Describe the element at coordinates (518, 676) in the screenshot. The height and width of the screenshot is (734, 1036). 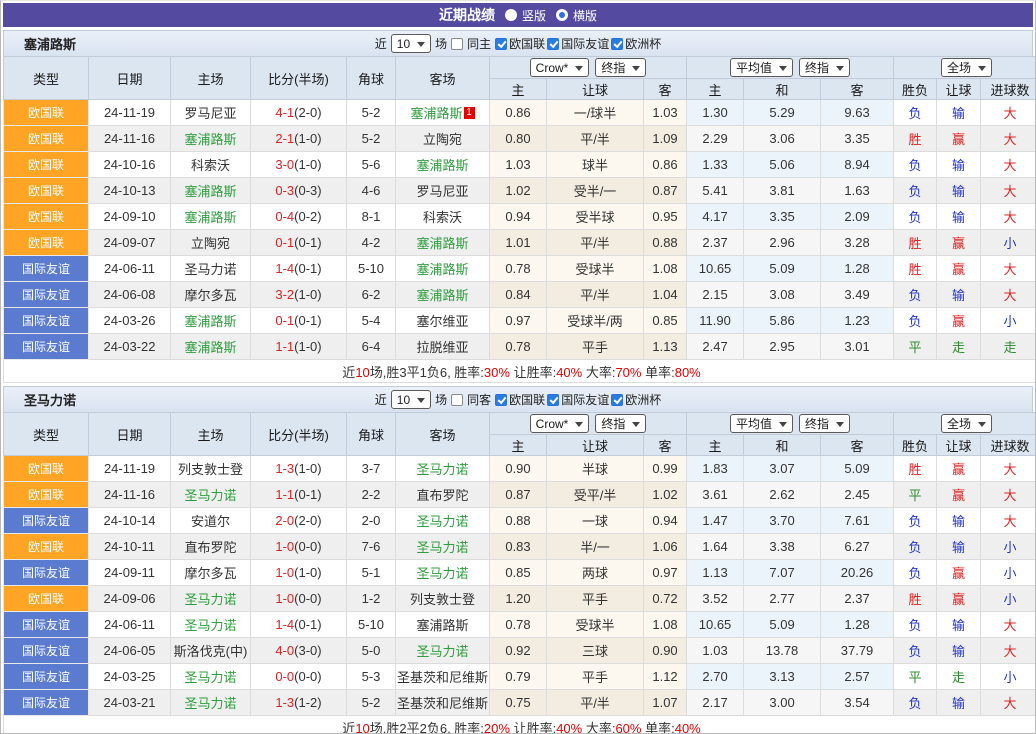
I see `odds-home-cell: 0.79` at that location.